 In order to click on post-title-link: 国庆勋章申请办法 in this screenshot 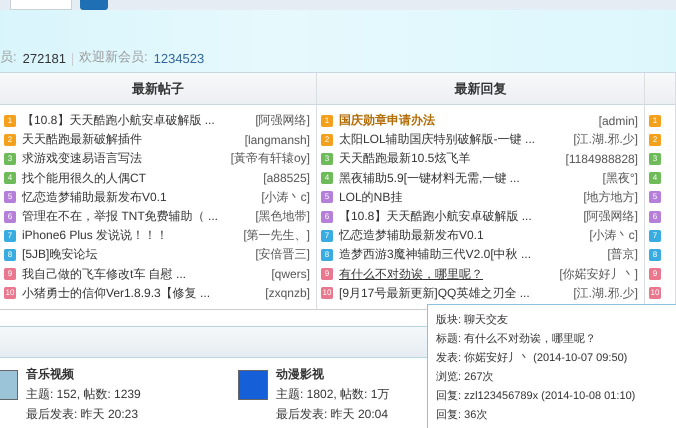, I will do `click(466, 121)`.